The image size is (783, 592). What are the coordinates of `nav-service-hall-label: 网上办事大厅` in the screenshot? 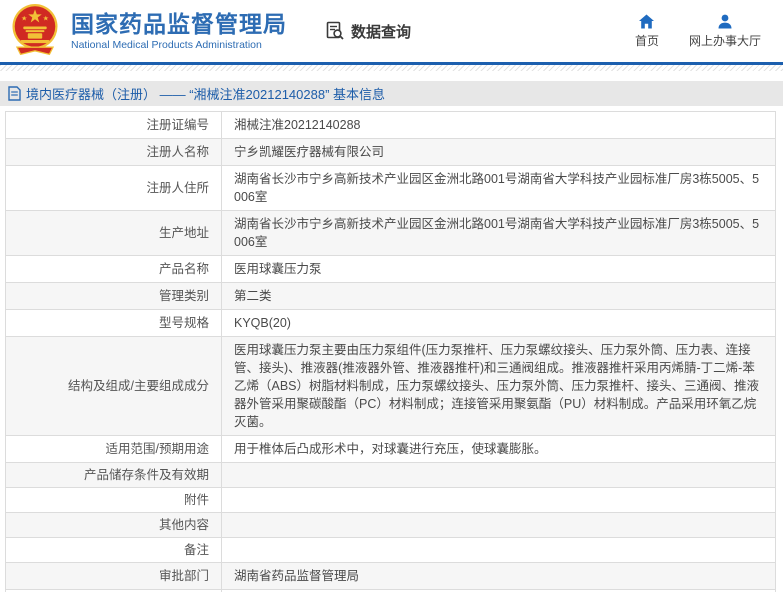 It's located at (724, 40).